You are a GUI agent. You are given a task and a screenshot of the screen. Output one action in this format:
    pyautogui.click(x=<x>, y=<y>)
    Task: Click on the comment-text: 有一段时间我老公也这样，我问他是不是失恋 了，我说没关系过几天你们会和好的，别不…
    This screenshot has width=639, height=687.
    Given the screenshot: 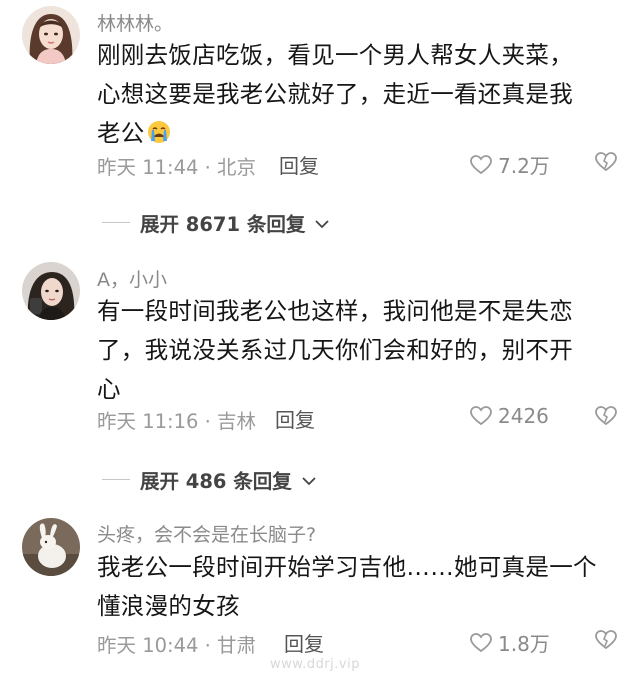 What is the action you would take?
    pyautogui.click(x=357, y=350)
    